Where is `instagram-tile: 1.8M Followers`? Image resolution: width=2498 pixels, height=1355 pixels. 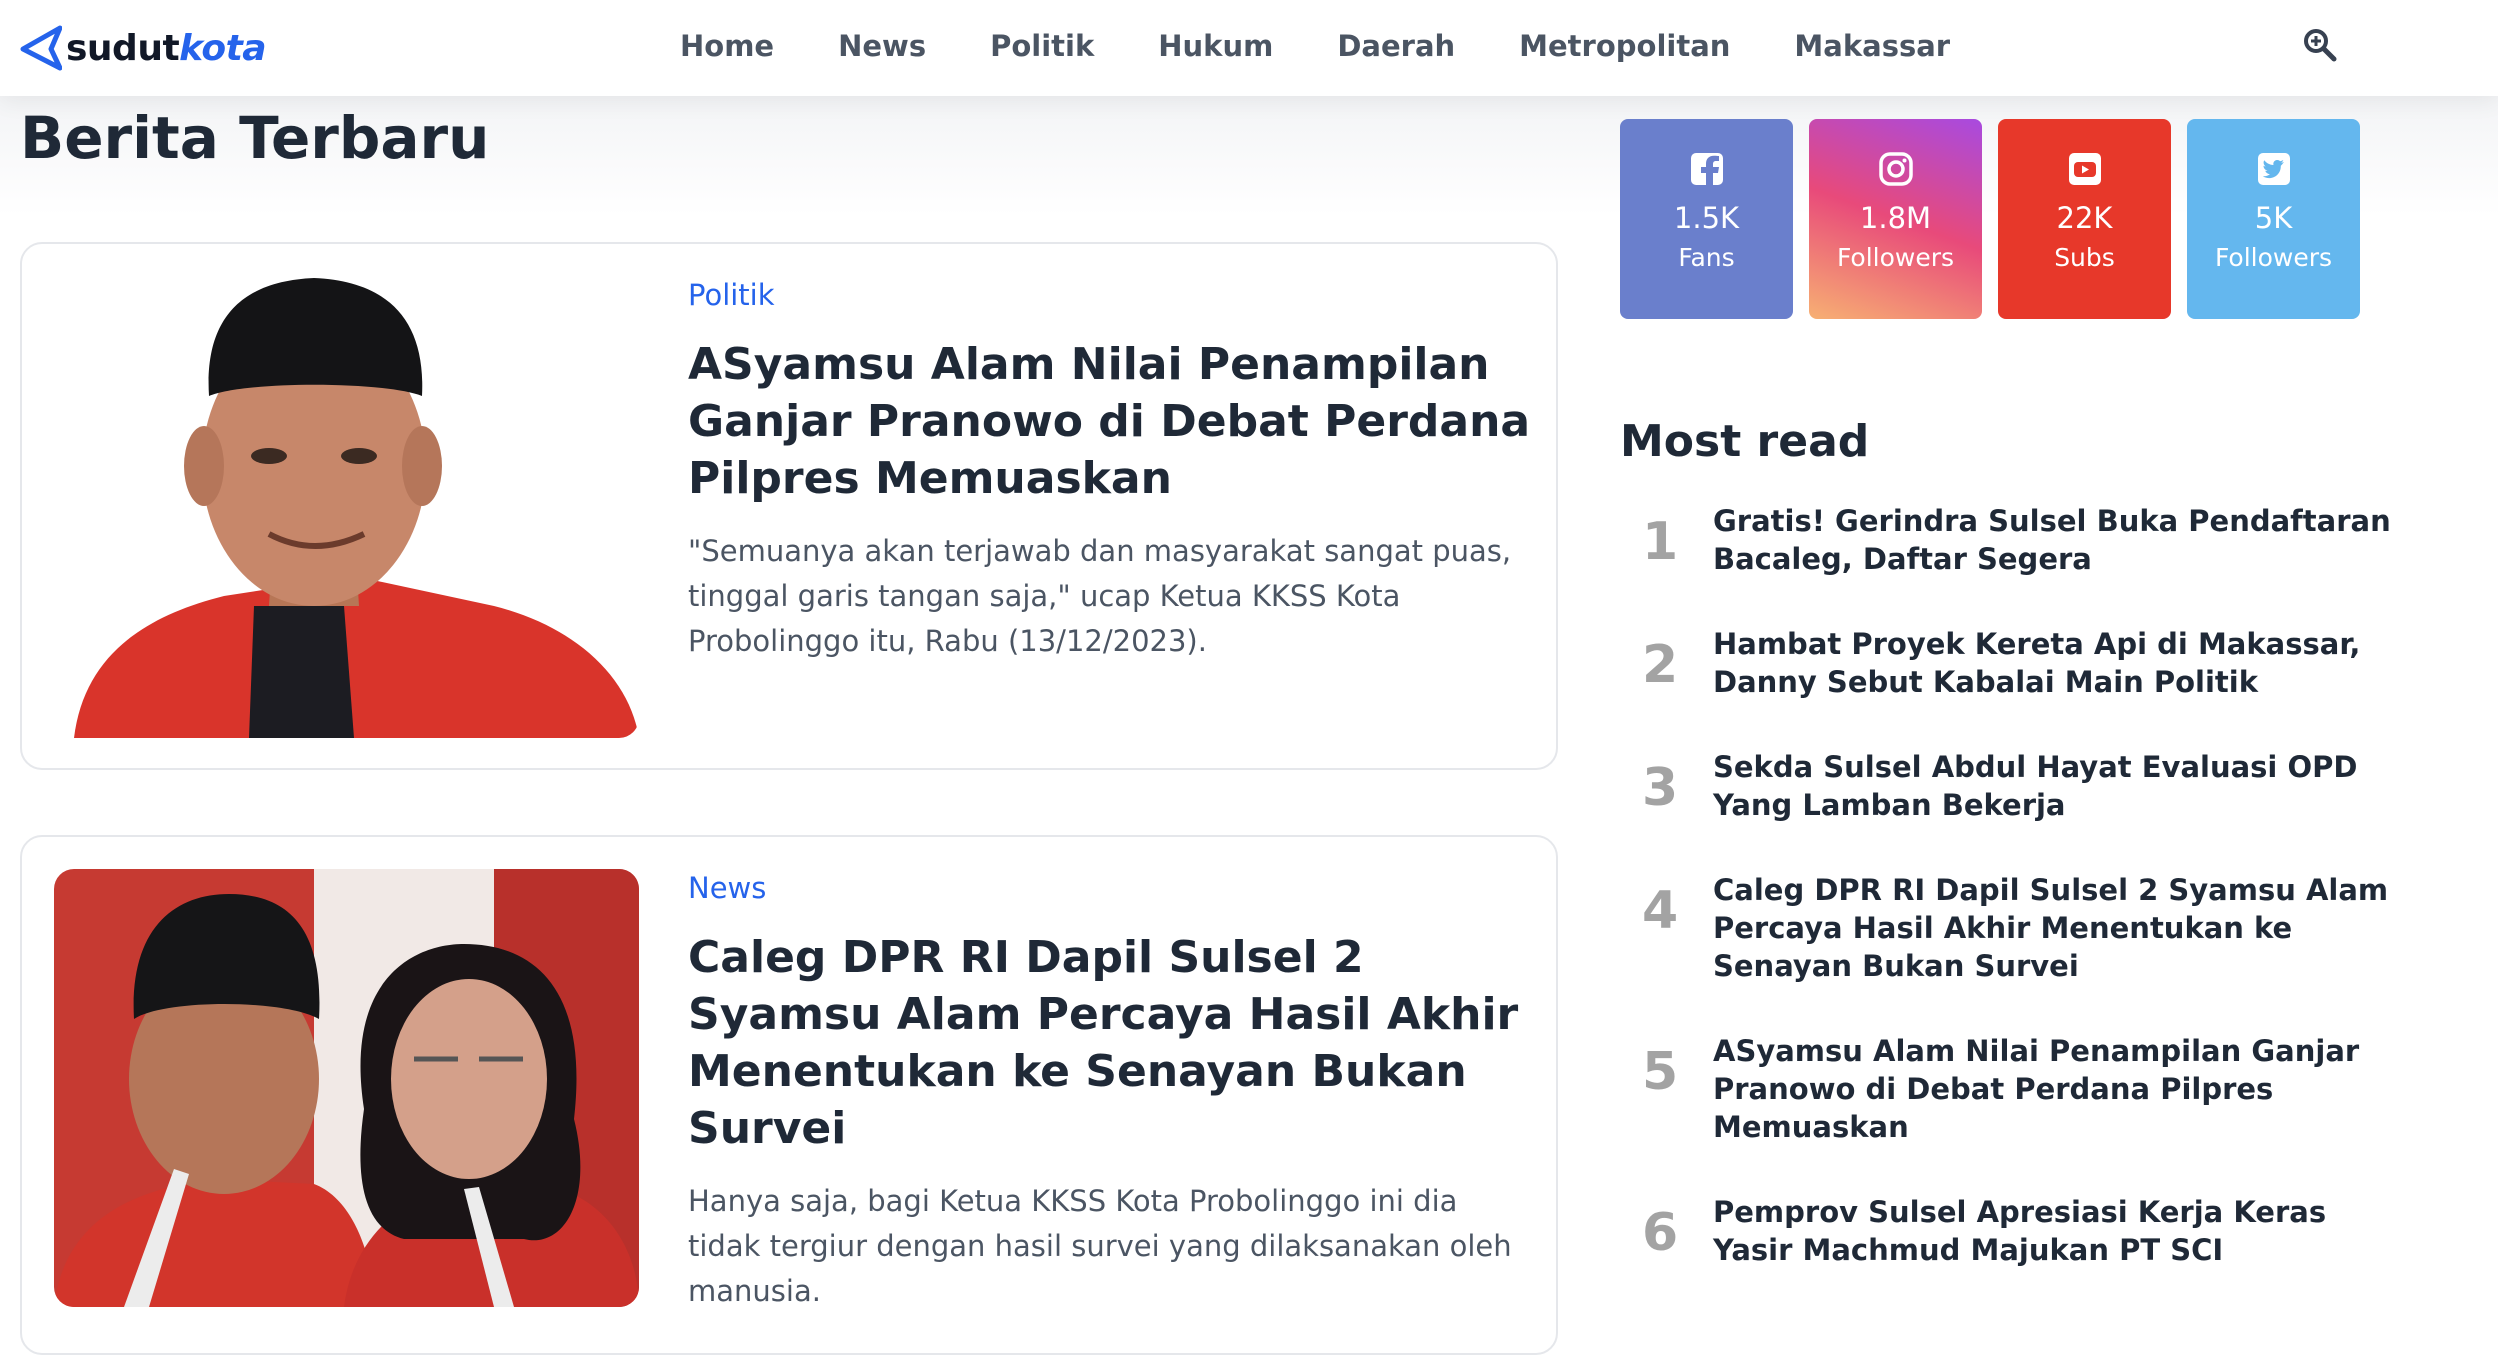 instagram-tile: 1.8M Followers is located at coordinates (1895, 219).